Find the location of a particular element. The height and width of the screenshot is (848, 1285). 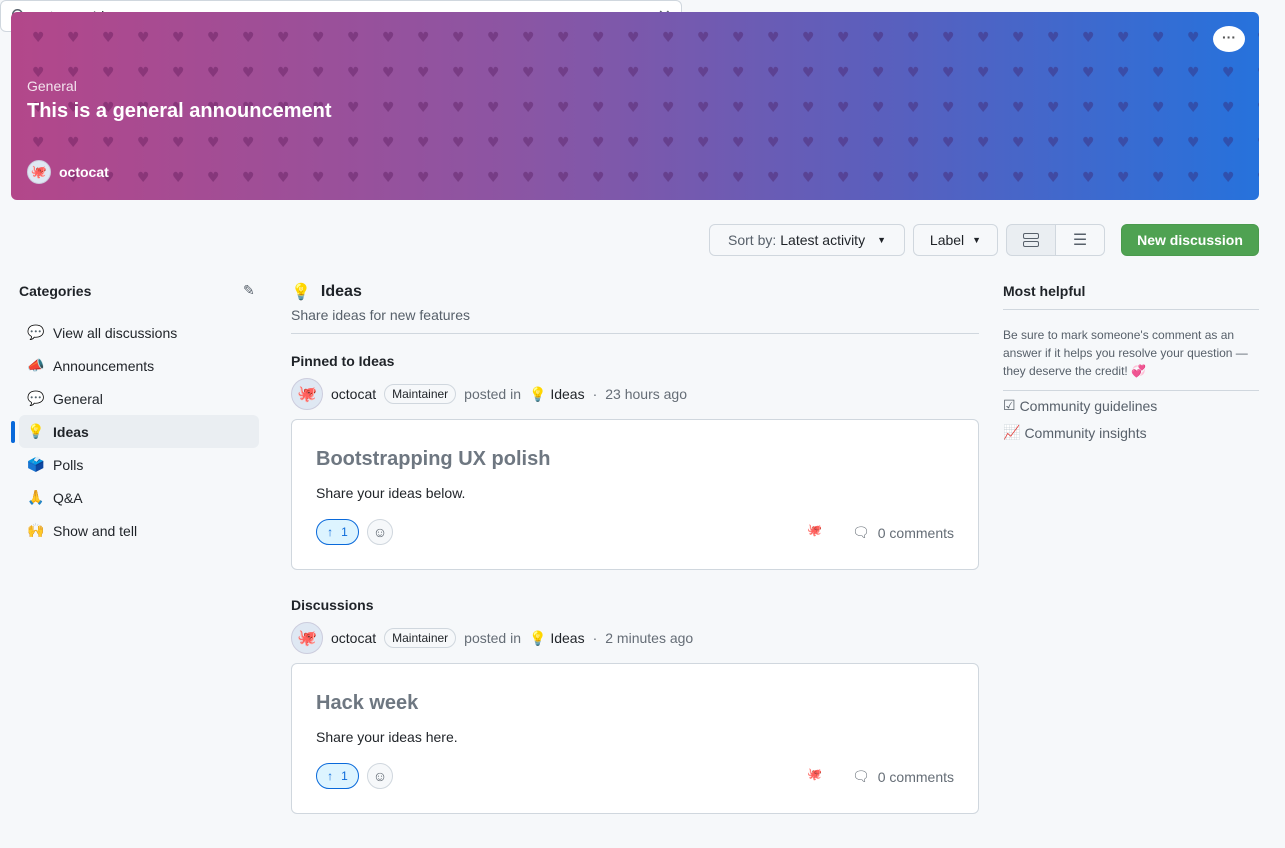

timestamp: 23 hours ago is located at coordinates (646, 394).